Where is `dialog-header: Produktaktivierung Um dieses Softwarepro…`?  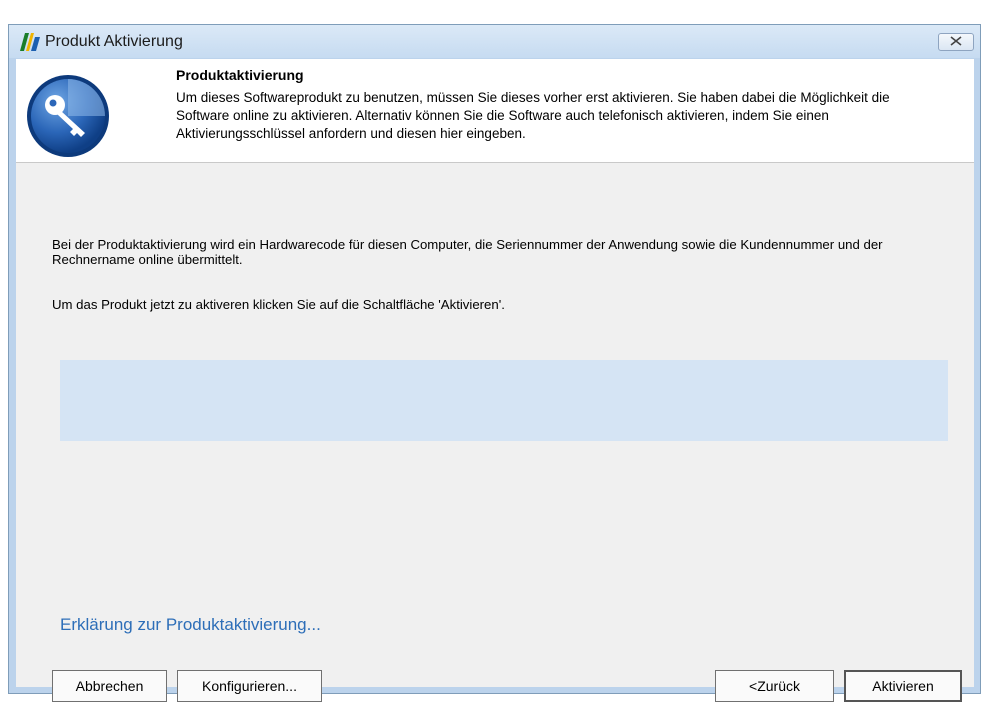
dialog-header: Produktaktivierung Um dieses Softwarepro… is located at coordinates (495, 111).